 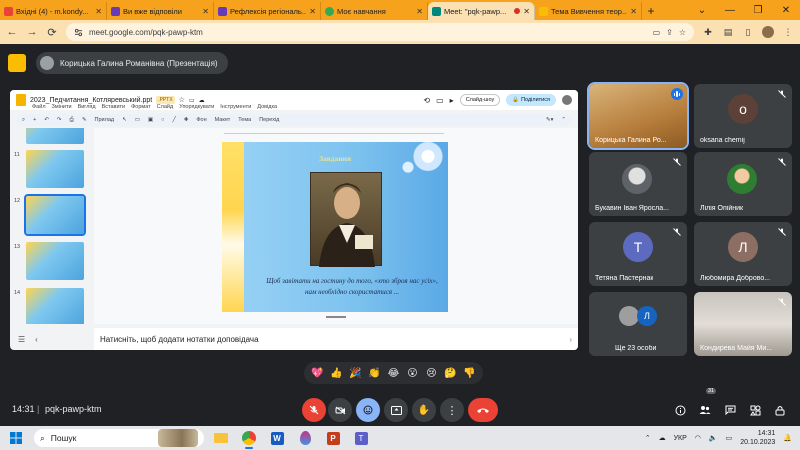 I want to click on edit-mode-icon: ✎▾, so click(x=549, y=120).